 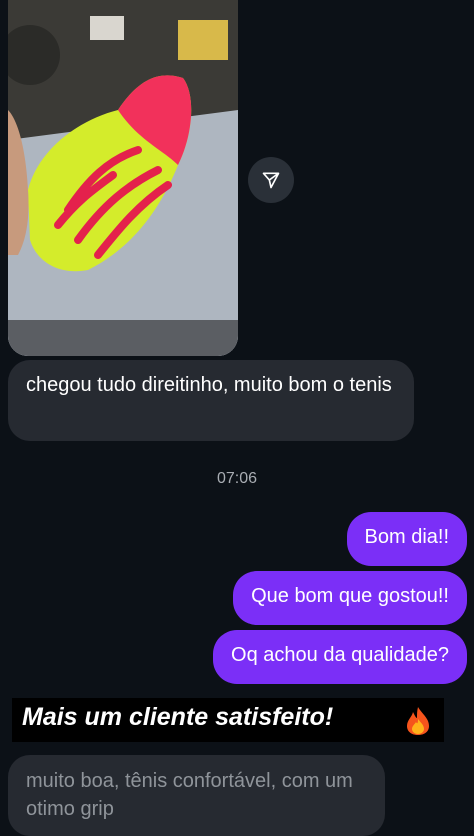 I want to click on message-text: Oq achou da qualidade?, so click(x=340, y=655).